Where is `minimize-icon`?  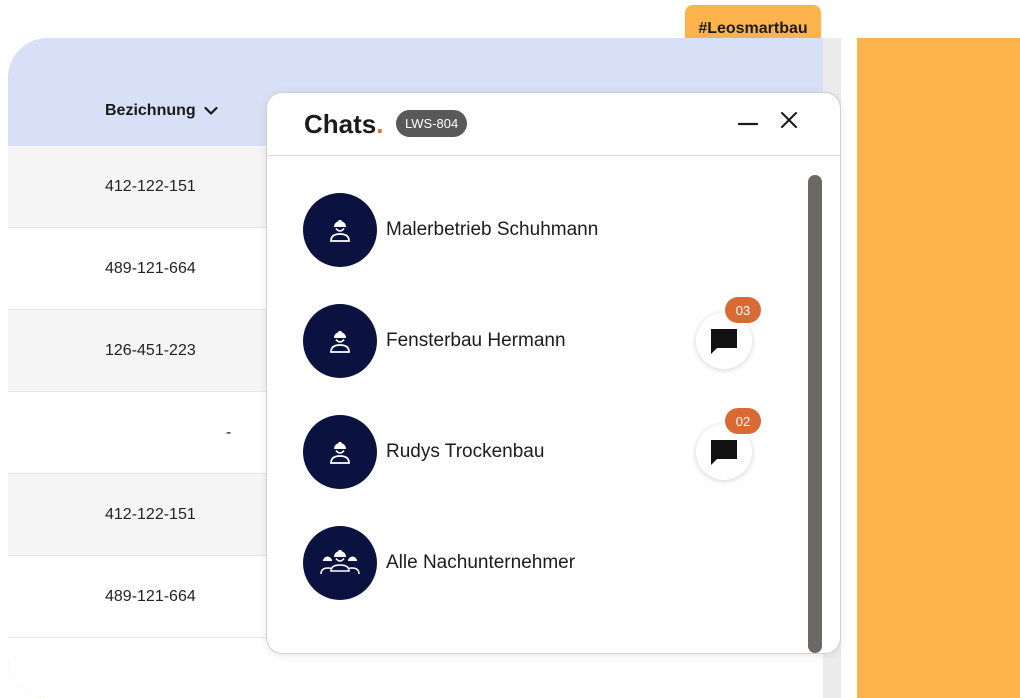 minimize-icon is located at coordinates (748, 124).